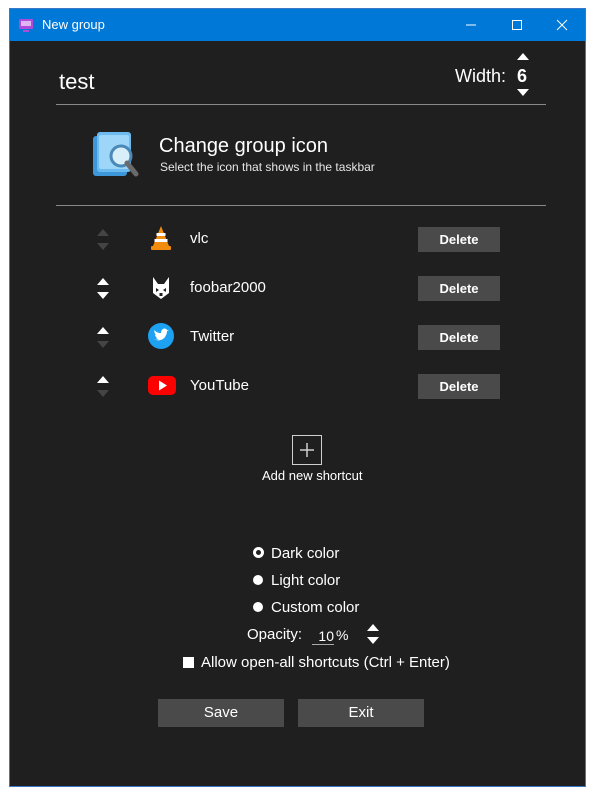 This screenshot has height=798, width=602. I want to click on separator, so click(301, 205).